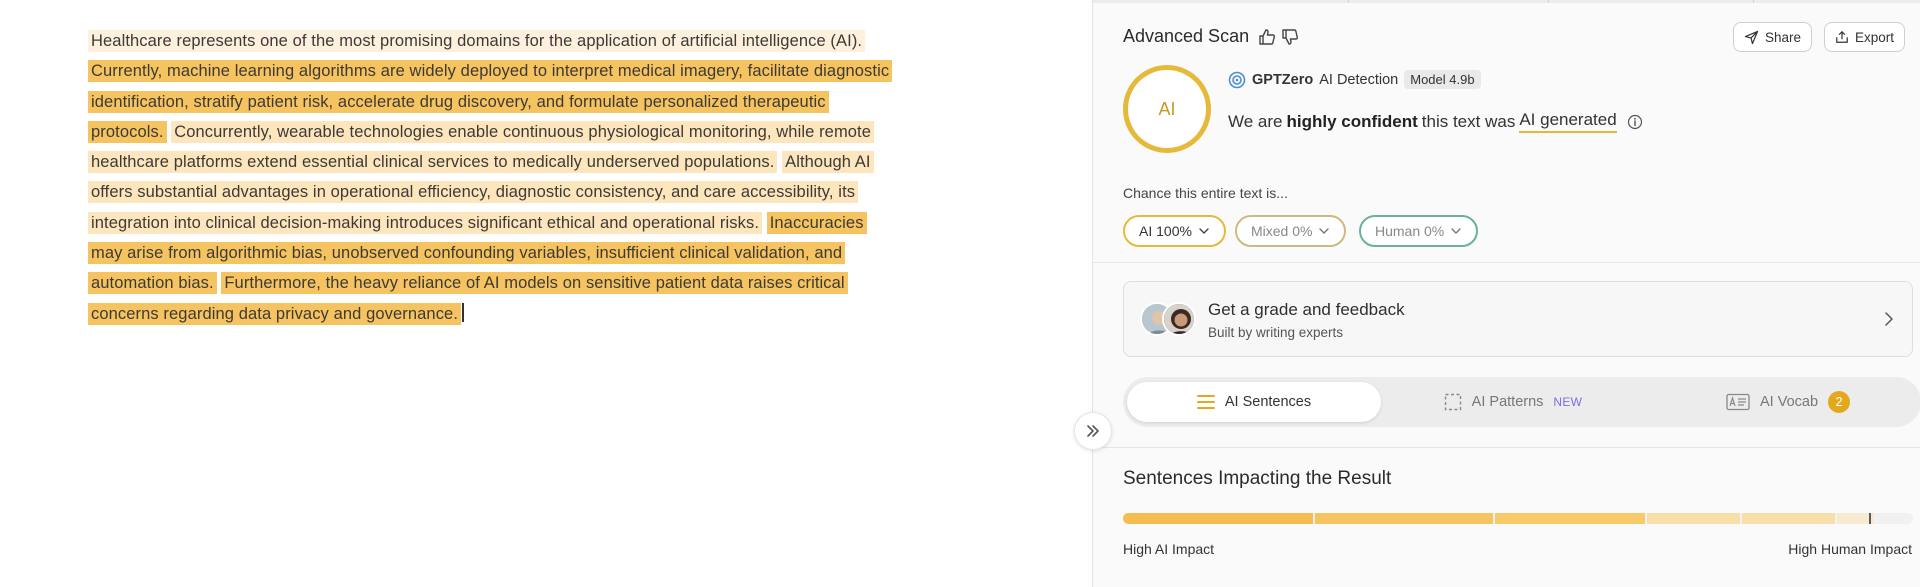  What do you see at coordinates (1169, 549) in the screenshot?
I see `high-ai-impact-label: High AI Impact` at bounding box center [1169, 549].